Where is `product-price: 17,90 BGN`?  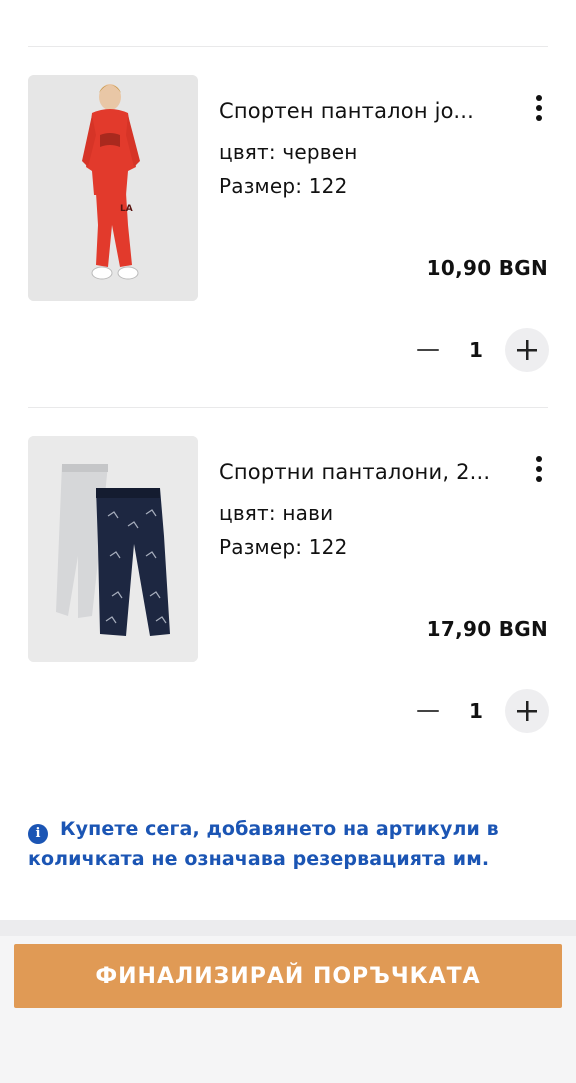
product-price: 17,90 BGN is located at coordinates (487, 629).